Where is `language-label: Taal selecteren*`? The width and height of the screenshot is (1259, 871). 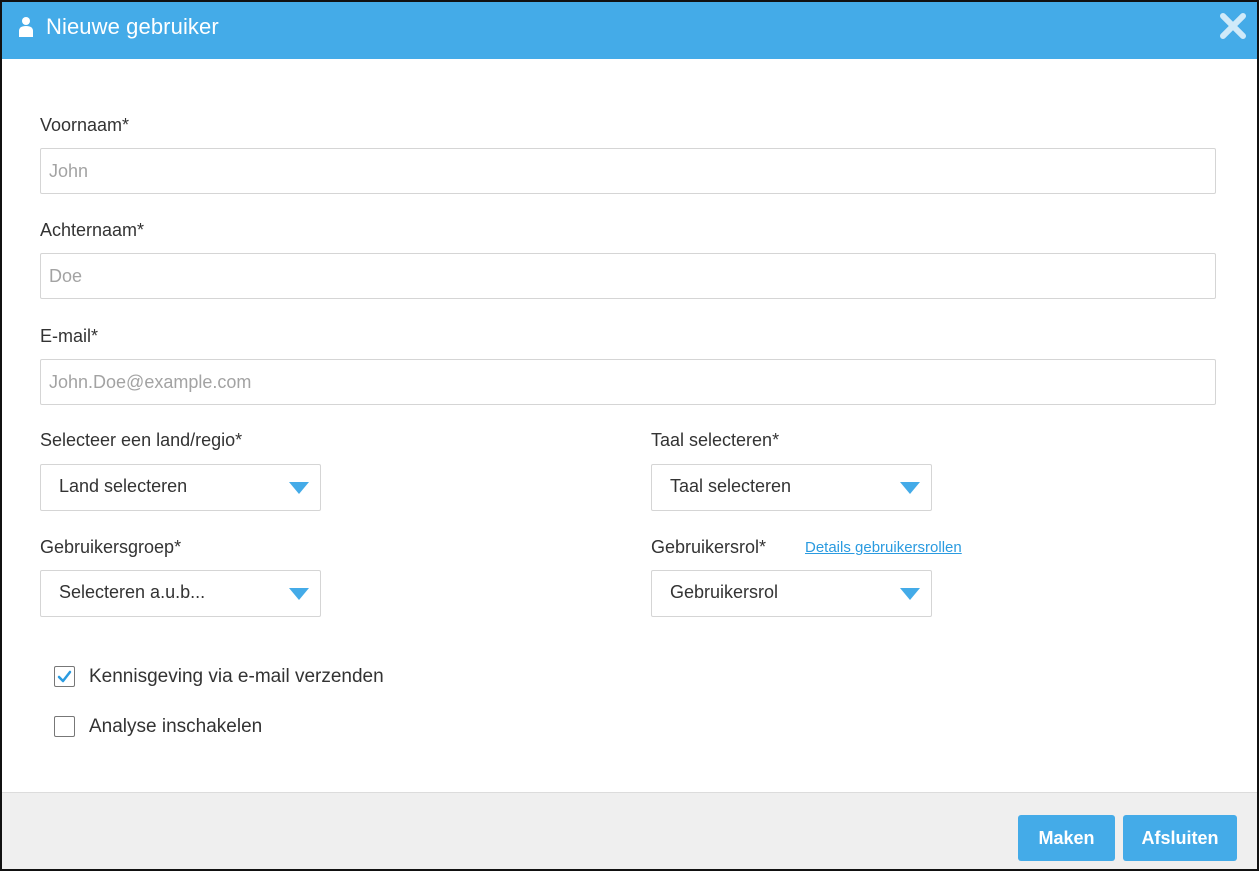 language-label: Taal selecteren* is located at coordinates (715, 440).